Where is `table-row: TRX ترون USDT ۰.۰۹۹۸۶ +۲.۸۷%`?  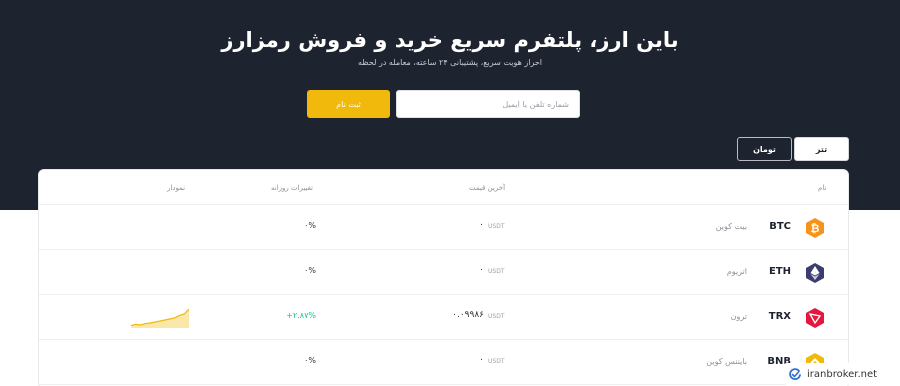
table-row: TRX ترون USDT ۰.۰۹۹۸۶ +۲.۸۷% is located at coordinates (443, 317).